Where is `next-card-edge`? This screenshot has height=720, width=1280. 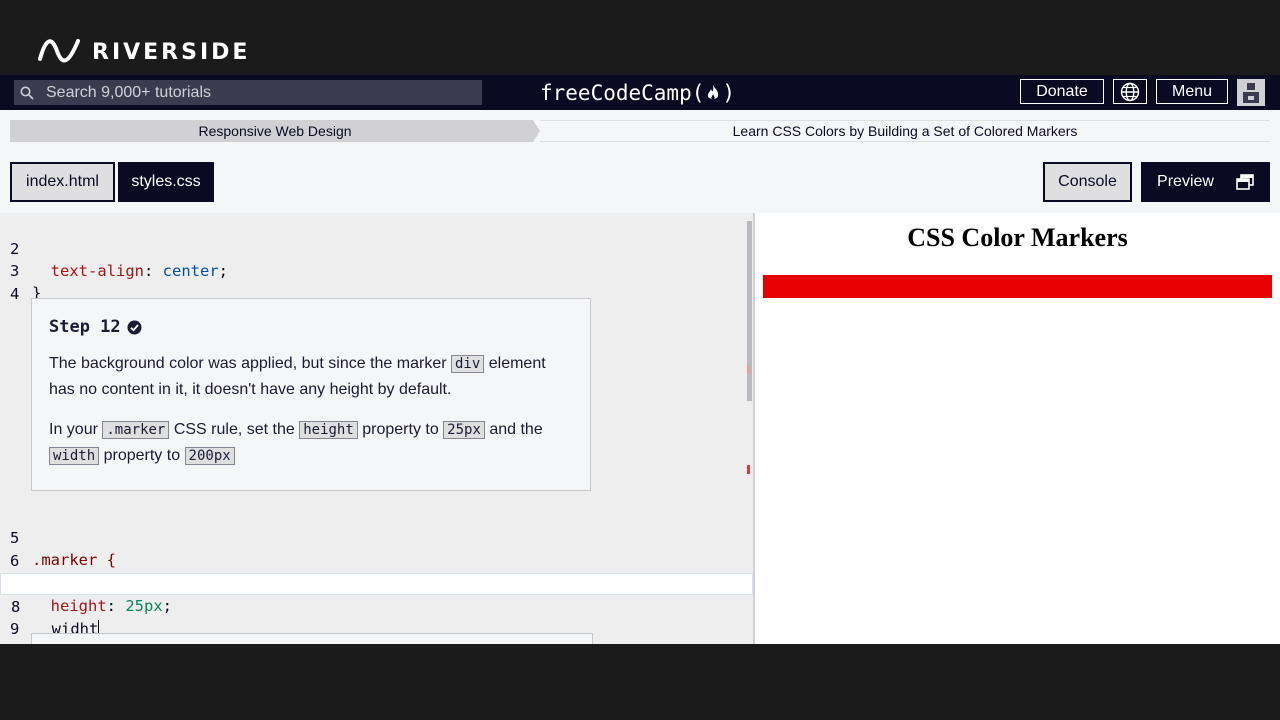
next-card-edge is located at coordinates (312, 638).